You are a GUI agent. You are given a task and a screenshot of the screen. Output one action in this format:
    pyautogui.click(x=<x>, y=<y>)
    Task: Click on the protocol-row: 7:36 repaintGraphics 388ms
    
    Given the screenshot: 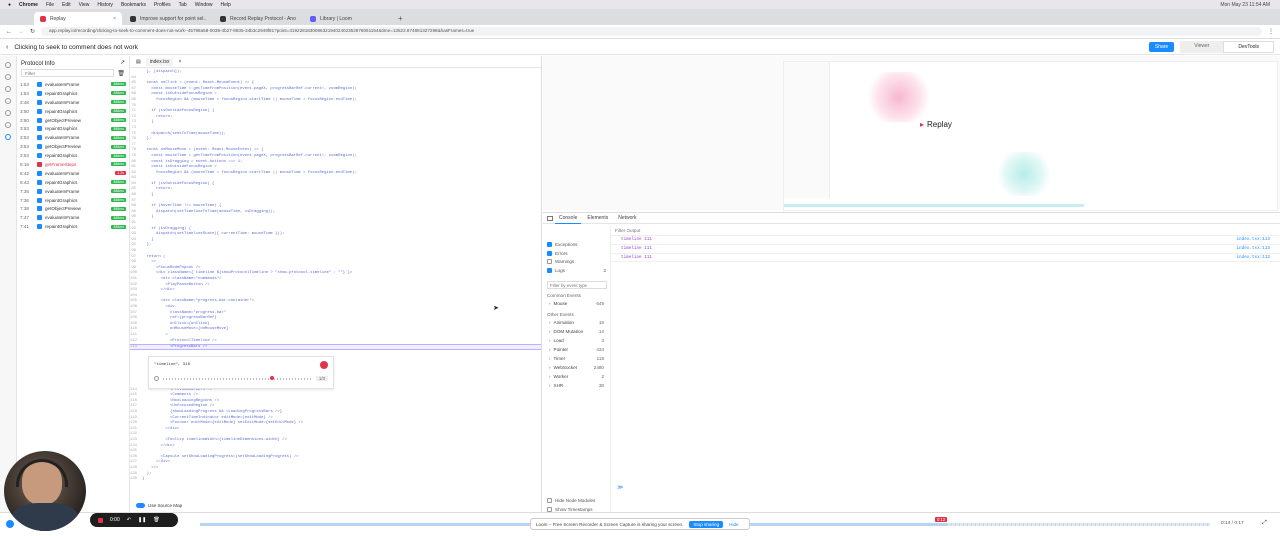 What is the action you would take?
    pyautogui.click(x=73, y=200)
    